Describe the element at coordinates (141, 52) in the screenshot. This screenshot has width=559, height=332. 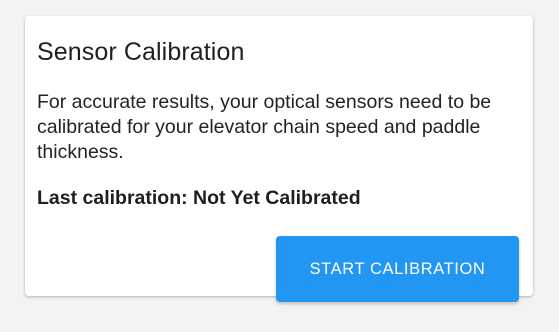
I see `card-title: Sensor Calibration` at that location.